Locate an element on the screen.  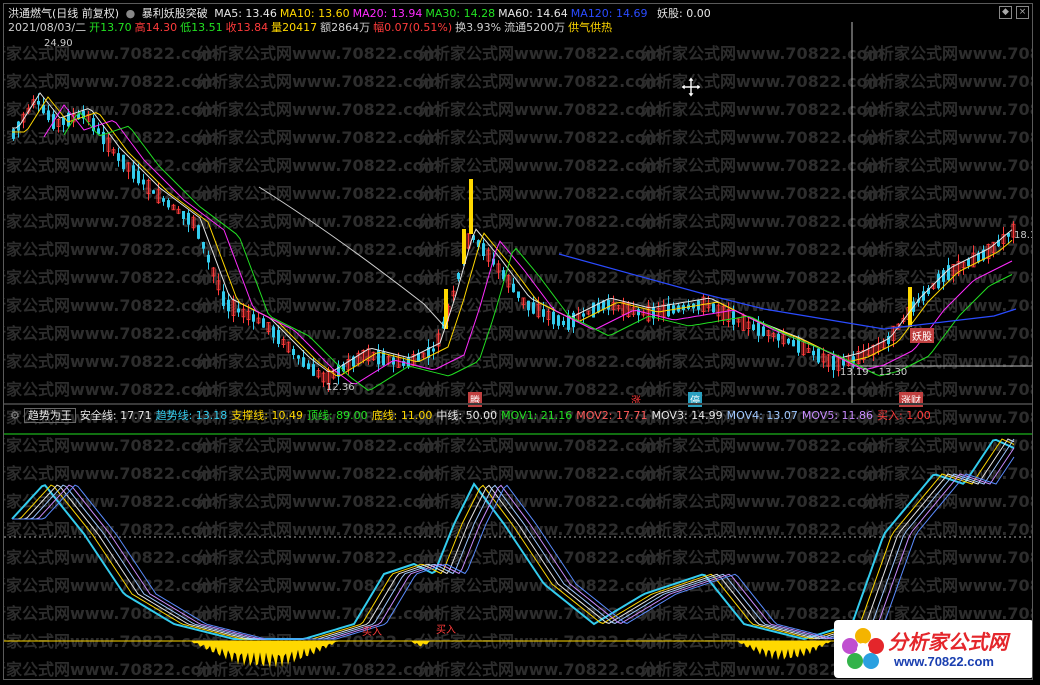
indicator-item-3: 支撑线: 10.49 is located at coordinates (267, 415).